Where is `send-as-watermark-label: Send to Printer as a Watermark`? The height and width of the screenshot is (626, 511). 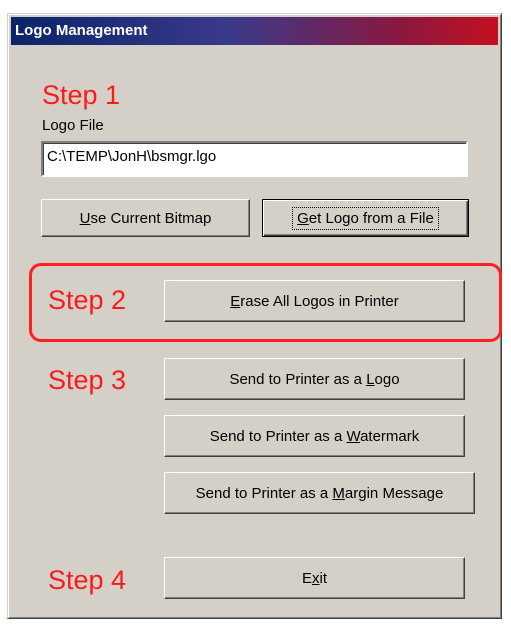
send-as-watermark-label: Send to Printer as a Watermark is located at coordinates (314, 436).